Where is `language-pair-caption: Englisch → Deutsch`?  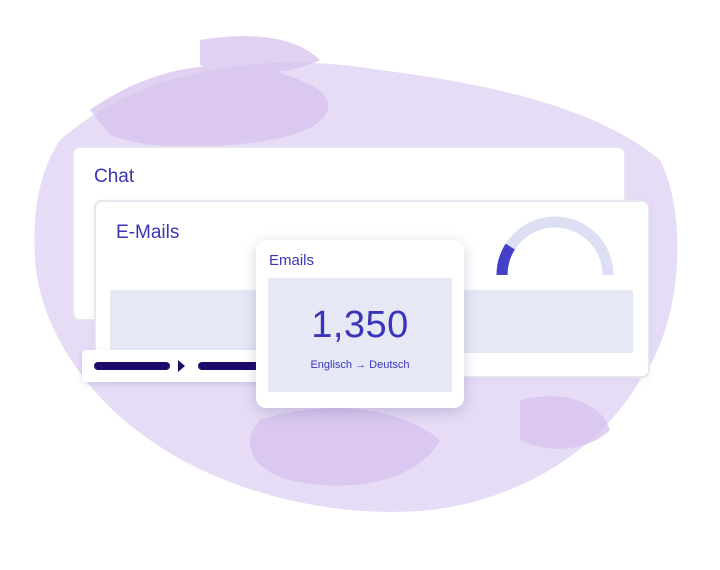 language-pair-caption: Englisch → Deutsch is located at coordinates (360, 365).